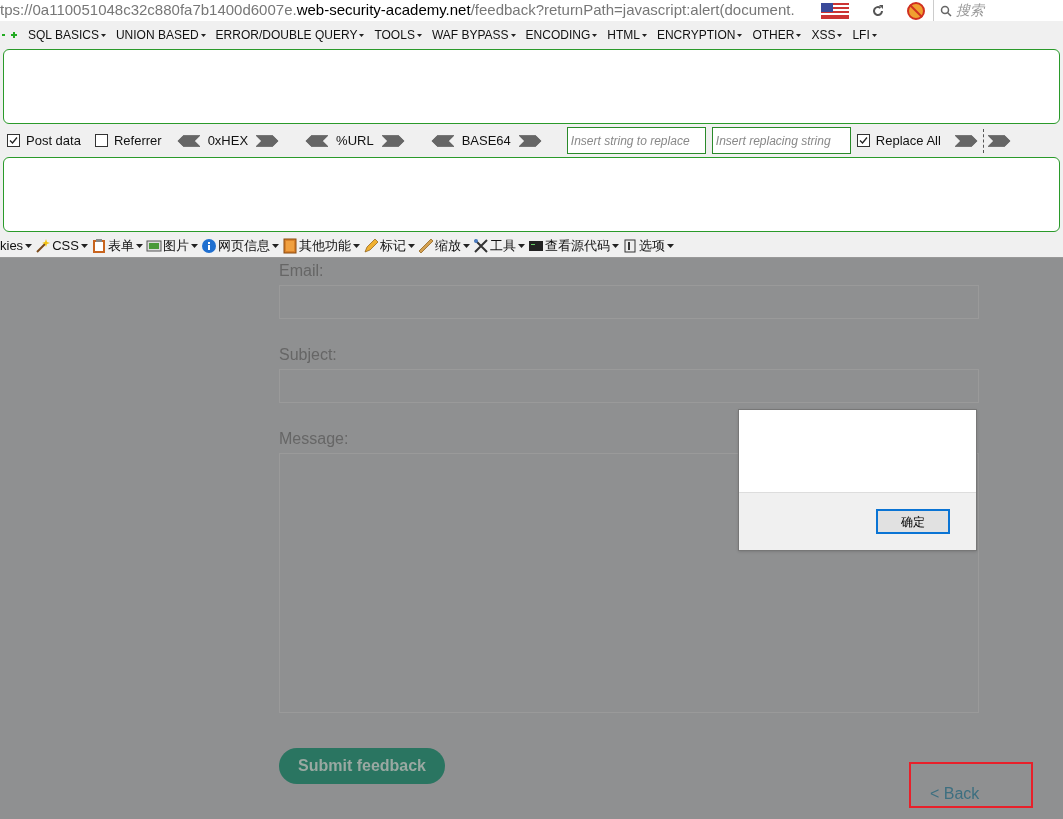 Image resolution: width=1063 pixels, height=819 pixels. Describe the element at coordinates (425, 245) in the screenshot. I see `ruler-icon` at that location.